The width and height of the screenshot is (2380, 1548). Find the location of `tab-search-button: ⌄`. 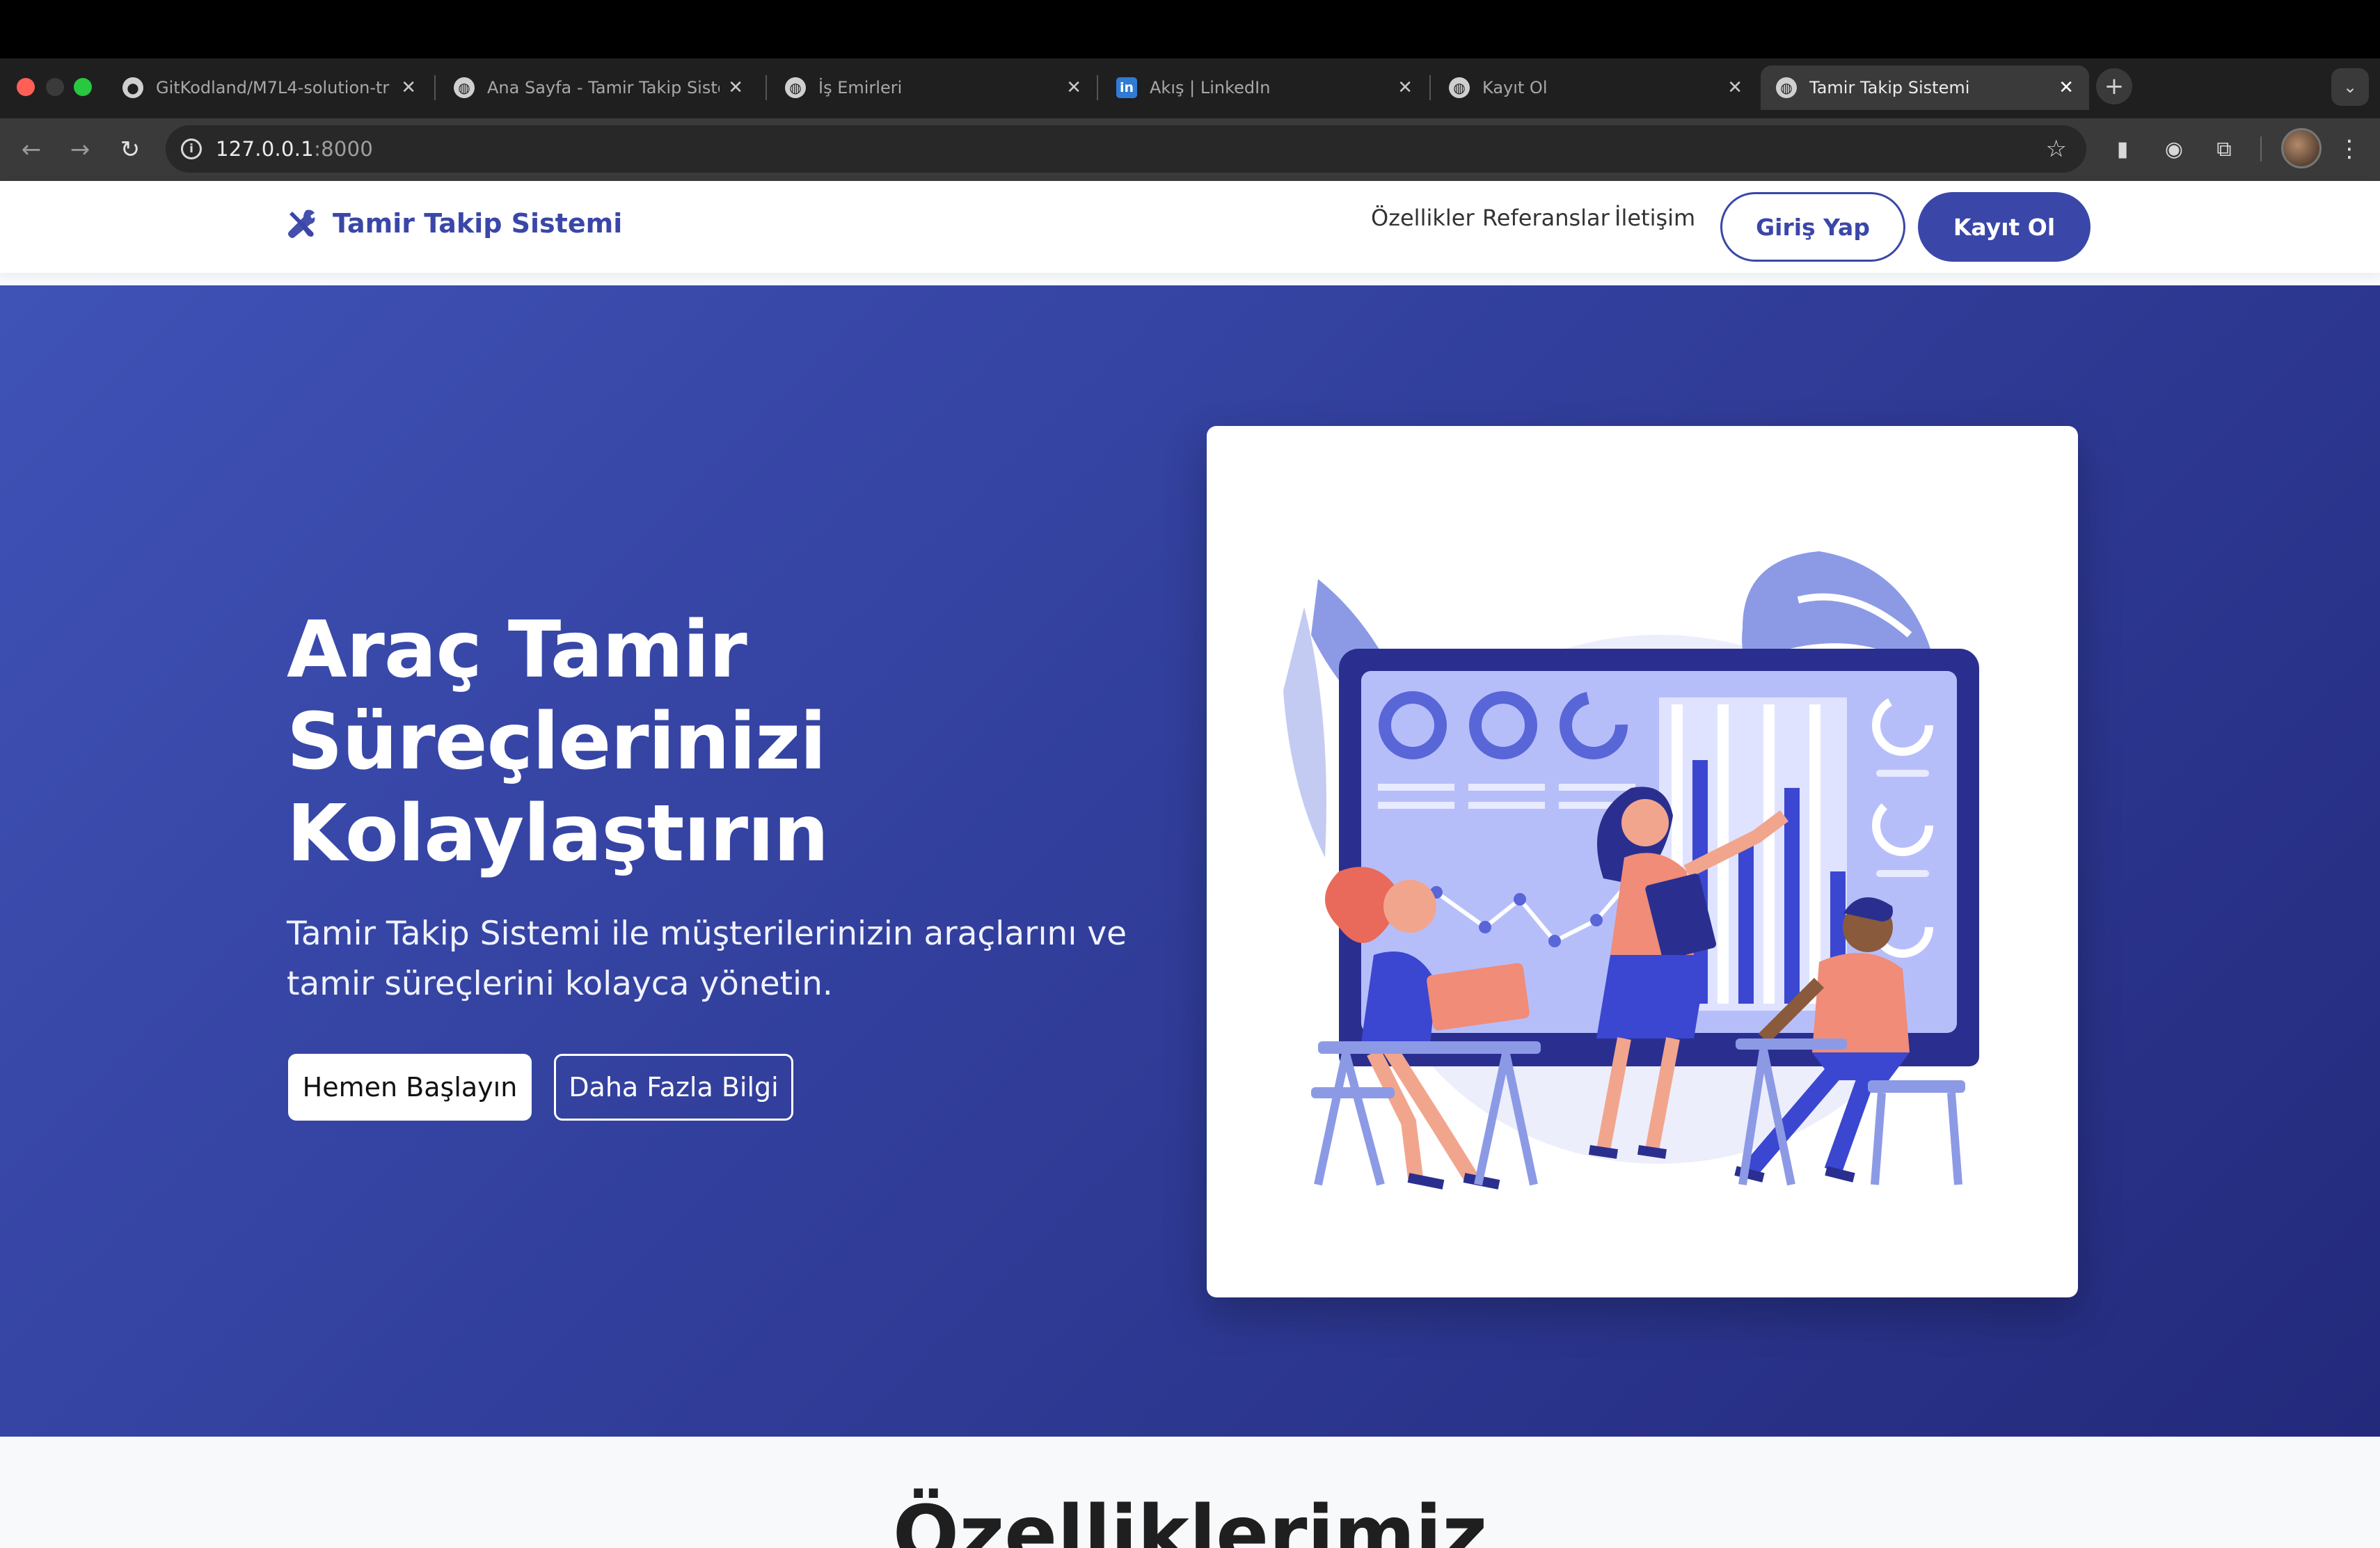

tab-search-button: ⌄ is located at coordinates (2350, 87).